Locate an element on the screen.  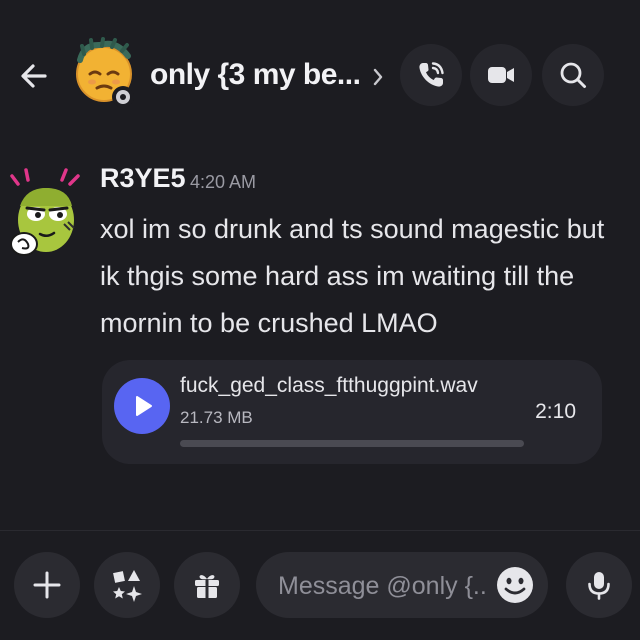
message-input-container is located at coordinates (402, 586).